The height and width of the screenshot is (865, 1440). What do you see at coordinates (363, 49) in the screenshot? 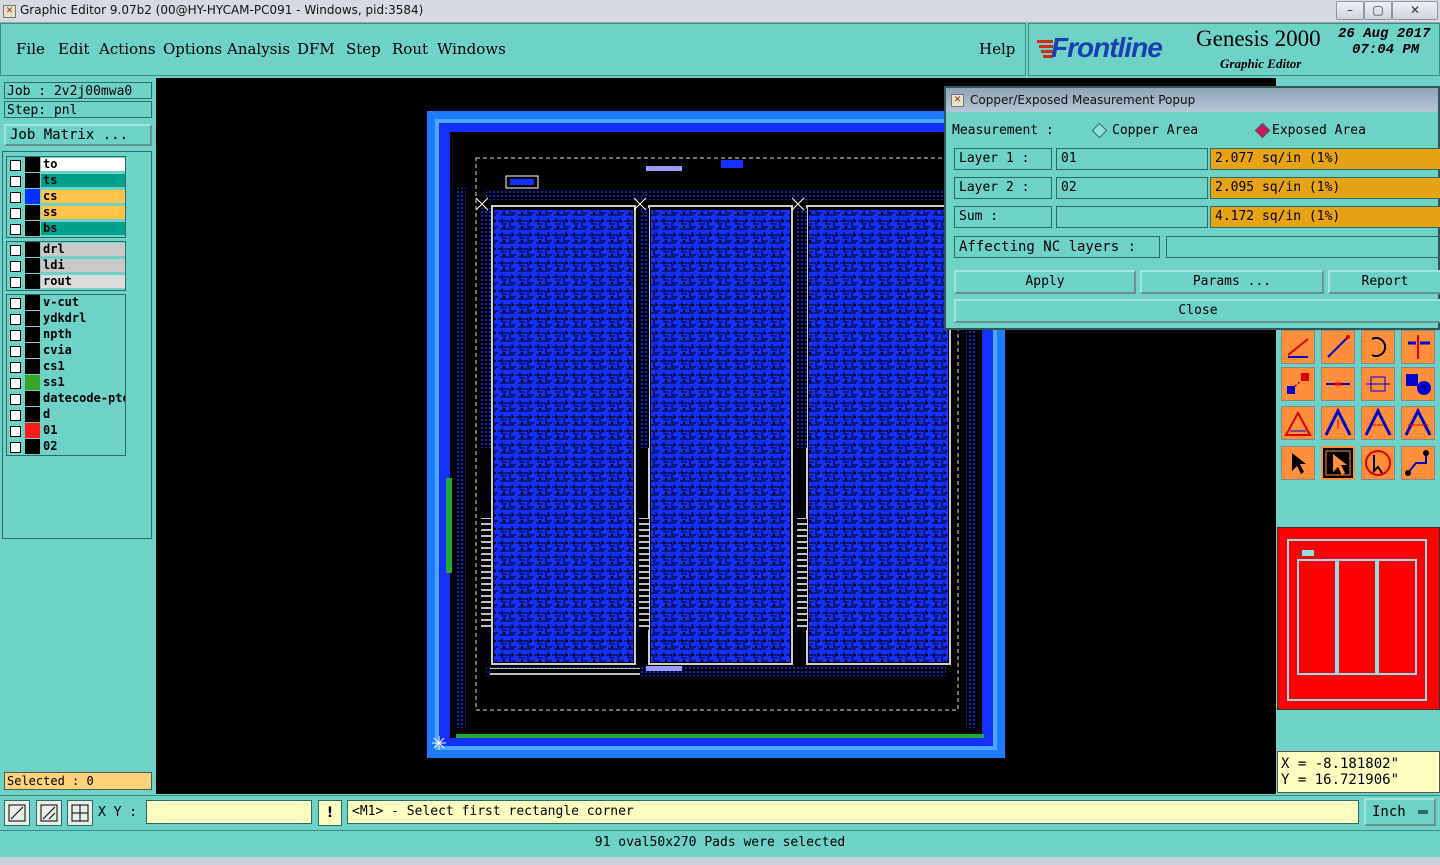
I see `menu-step: Step` at bounding box center [363, 49].